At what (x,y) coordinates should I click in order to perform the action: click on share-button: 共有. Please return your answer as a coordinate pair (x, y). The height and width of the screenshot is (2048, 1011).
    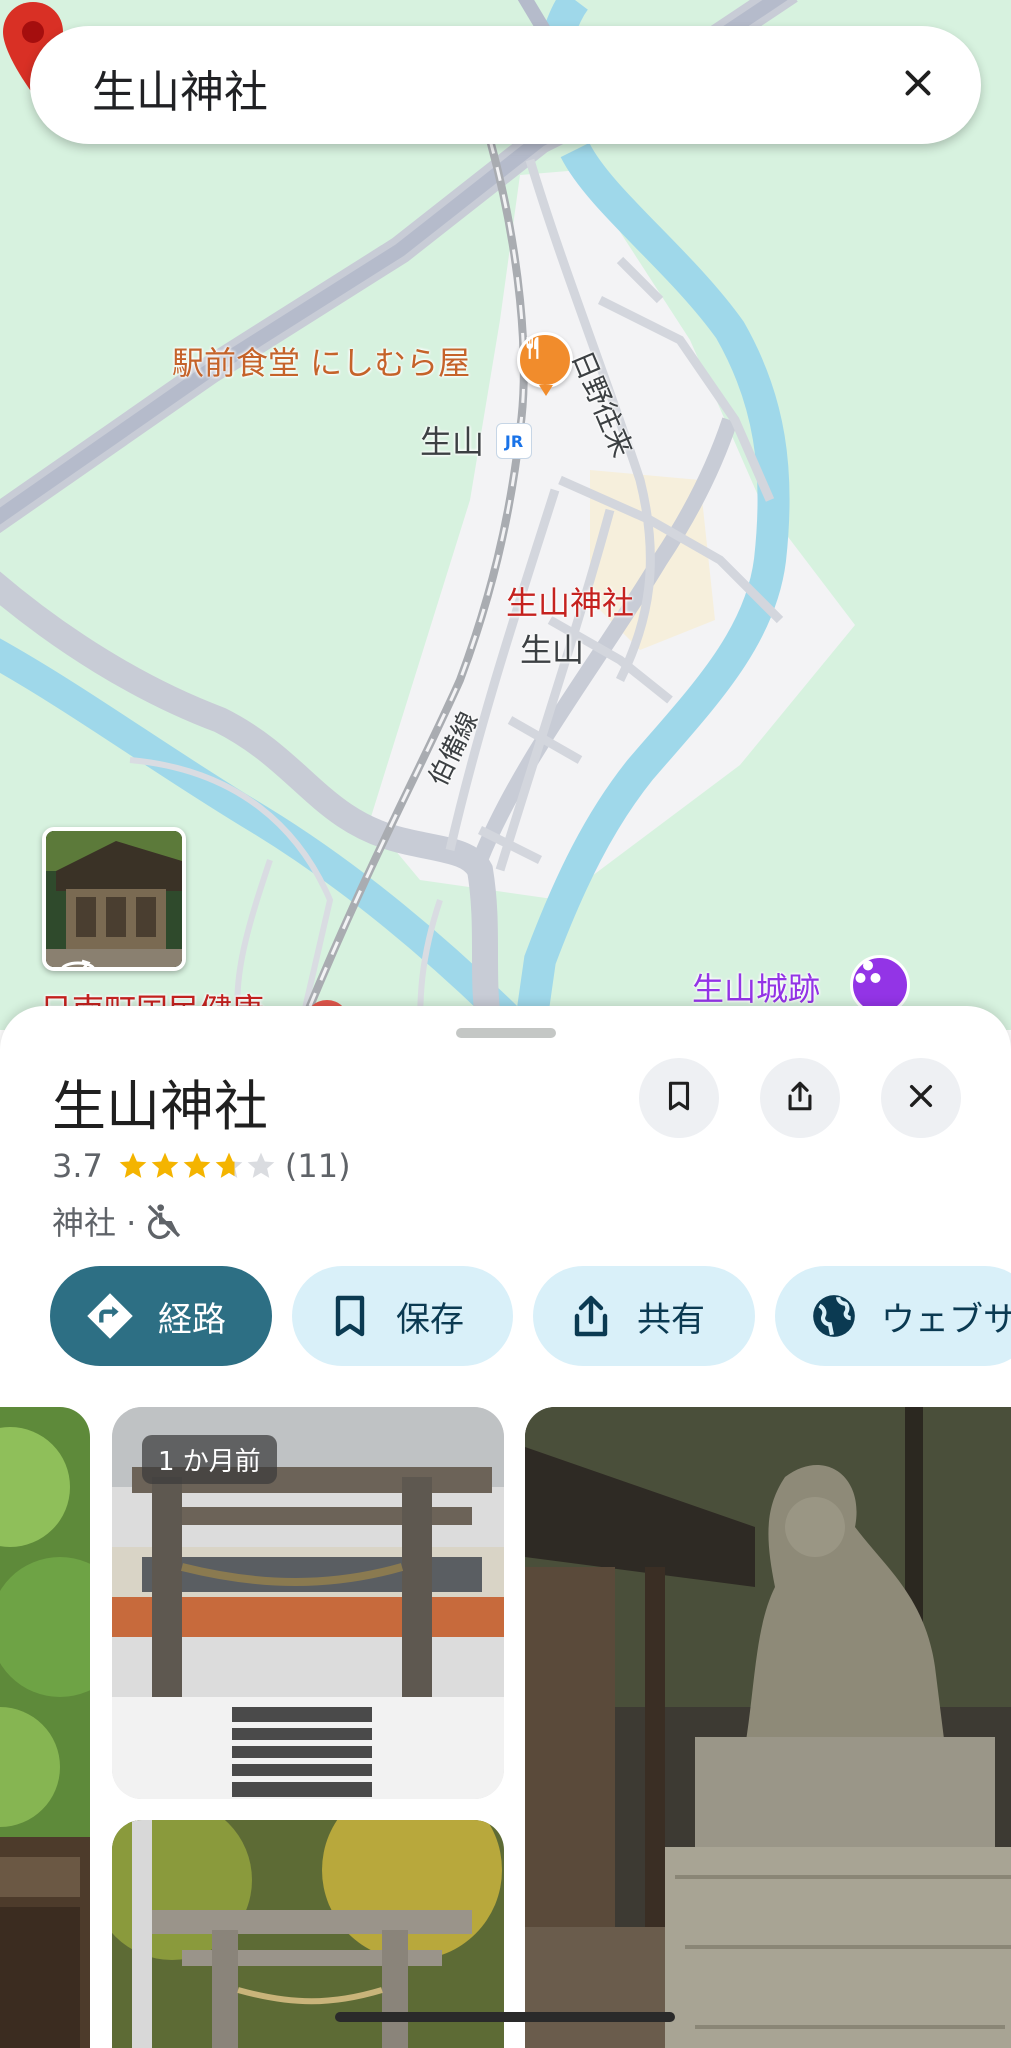
    Looking at the image, I should click on (644, 1316).